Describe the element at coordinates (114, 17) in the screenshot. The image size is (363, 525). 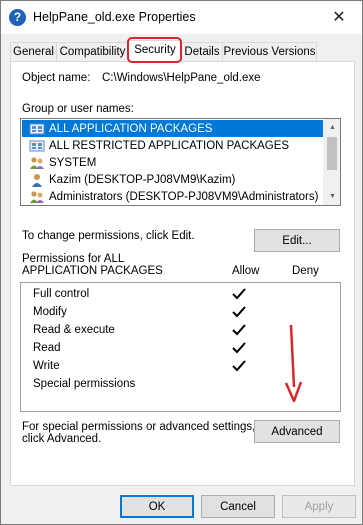
I see `window-title: HelpPane_old.exe Properties` at that location.